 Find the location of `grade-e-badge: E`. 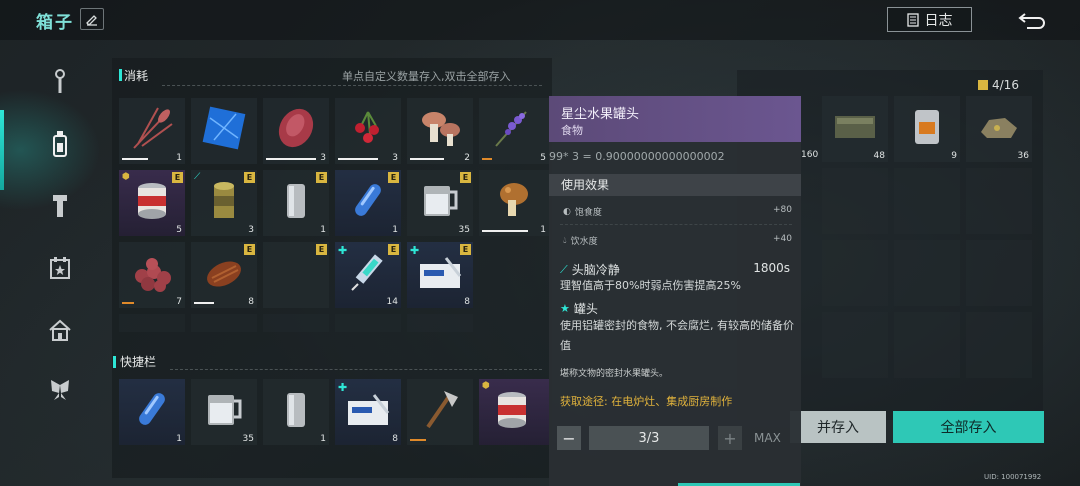

grade-e-badge: E is located at coordinates (321, 249).